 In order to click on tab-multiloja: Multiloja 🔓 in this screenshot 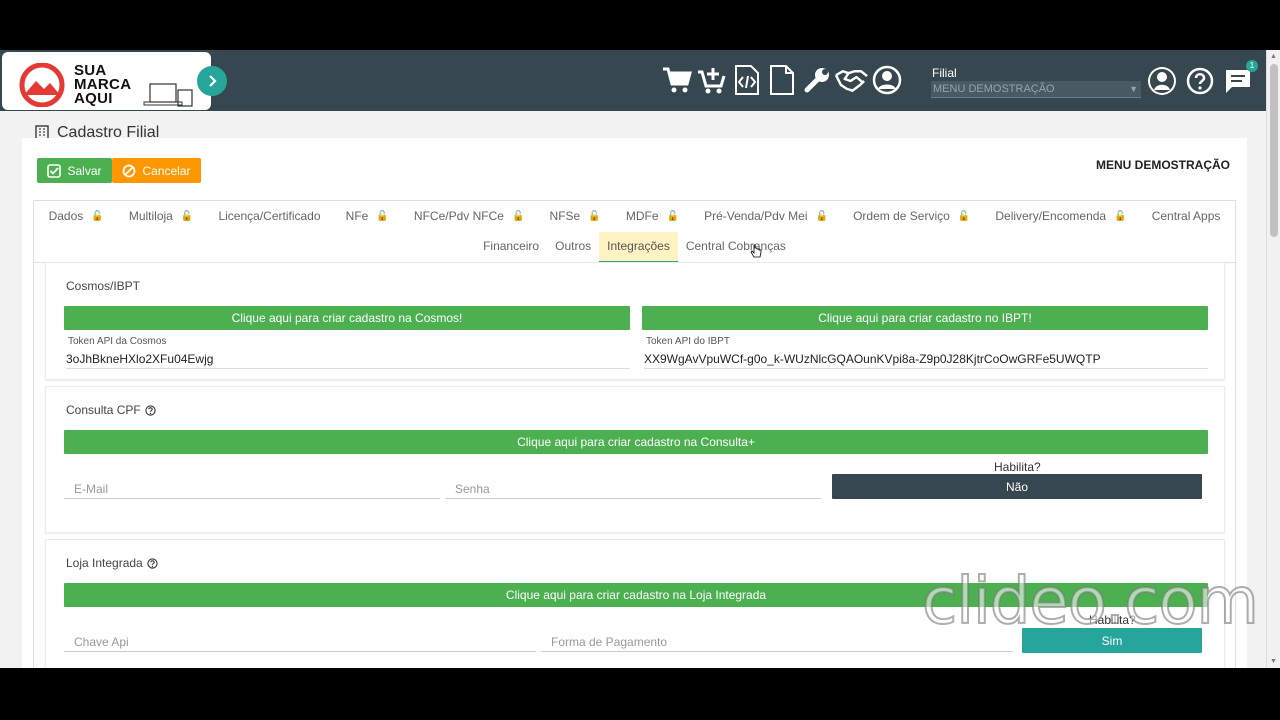, I will do `click(161, 216)`.